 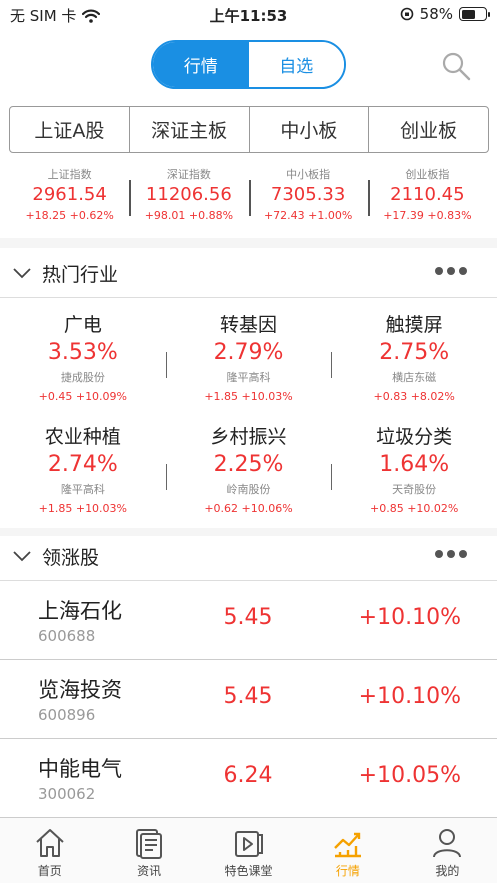 I want to click on stock-row: 上海石化 600688 5.45 +10.10%, so click(x=248, y=620).